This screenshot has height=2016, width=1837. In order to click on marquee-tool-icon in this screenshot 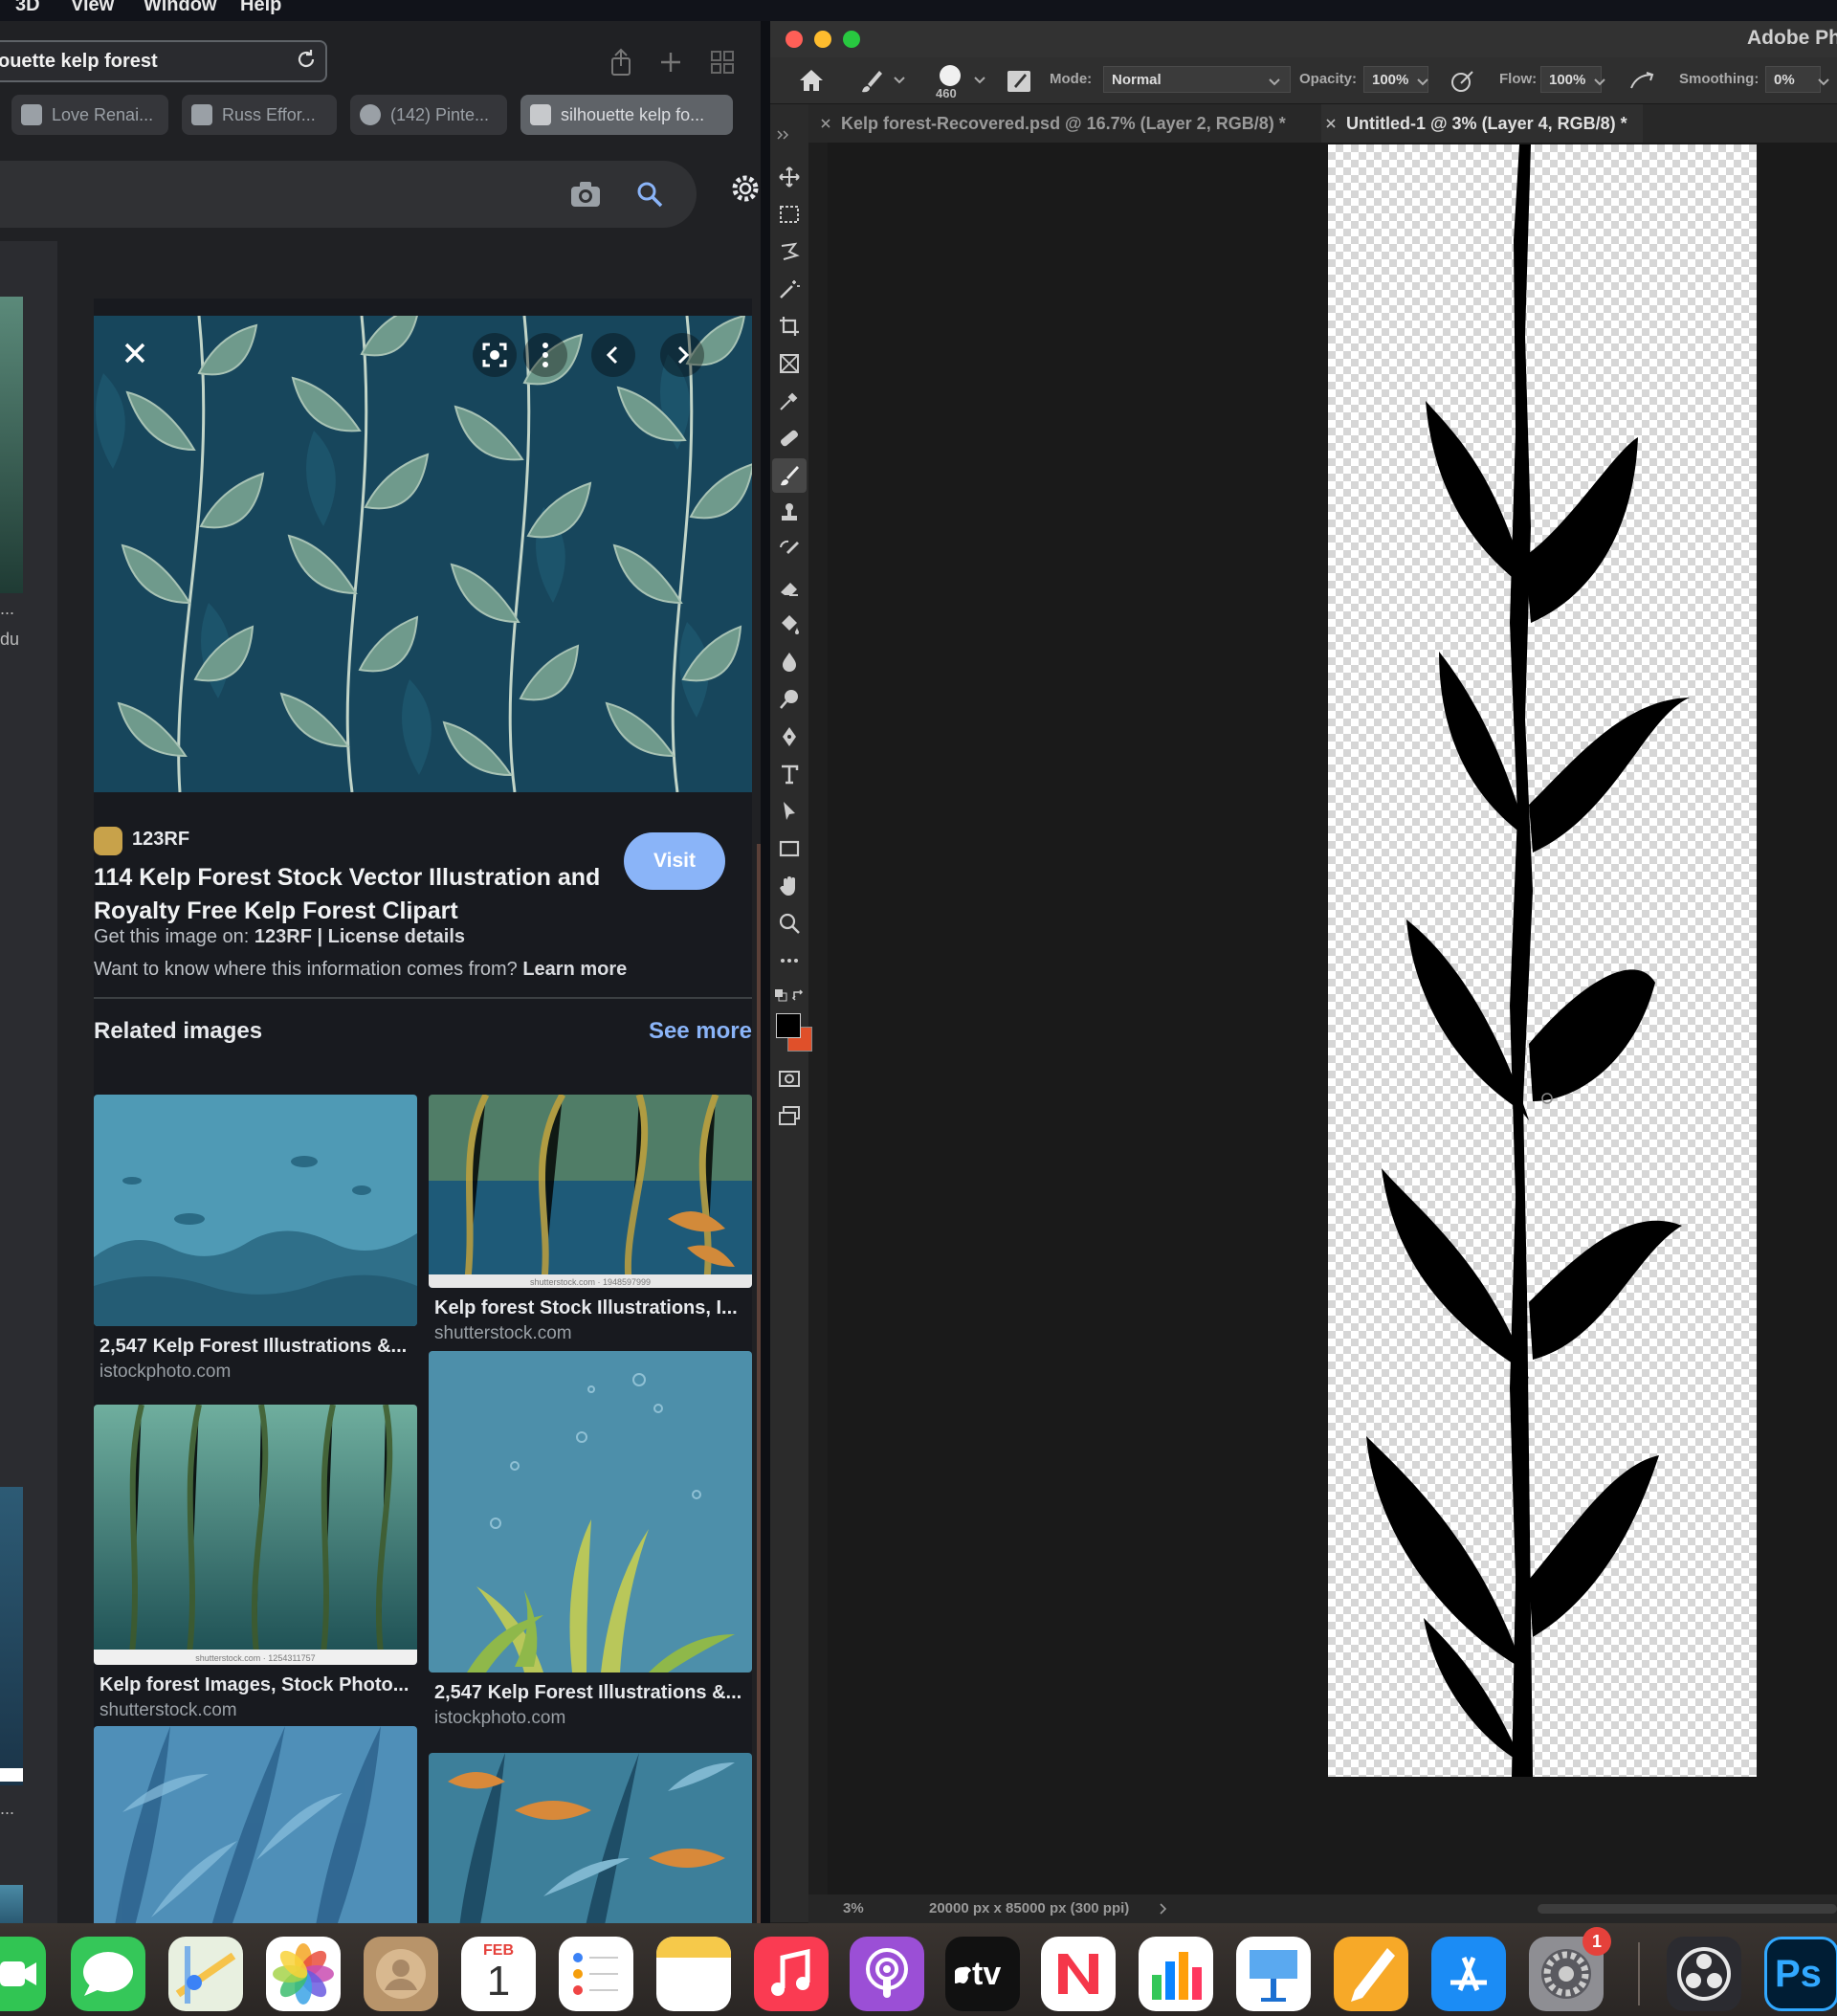, I will do `click(789, 214)`.